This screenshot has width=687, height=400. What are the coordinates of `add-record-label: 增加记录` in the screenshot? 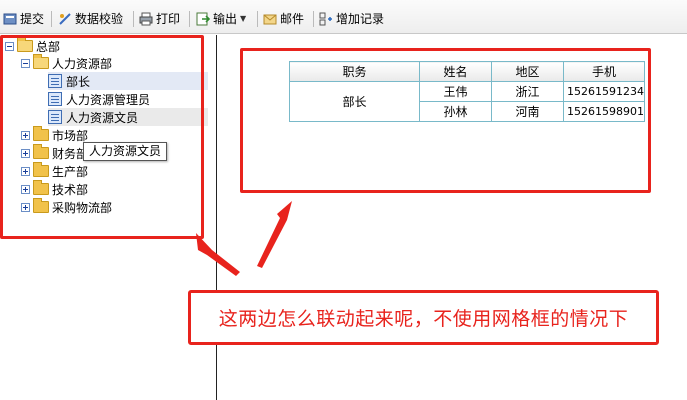 It's located at (360, 19).